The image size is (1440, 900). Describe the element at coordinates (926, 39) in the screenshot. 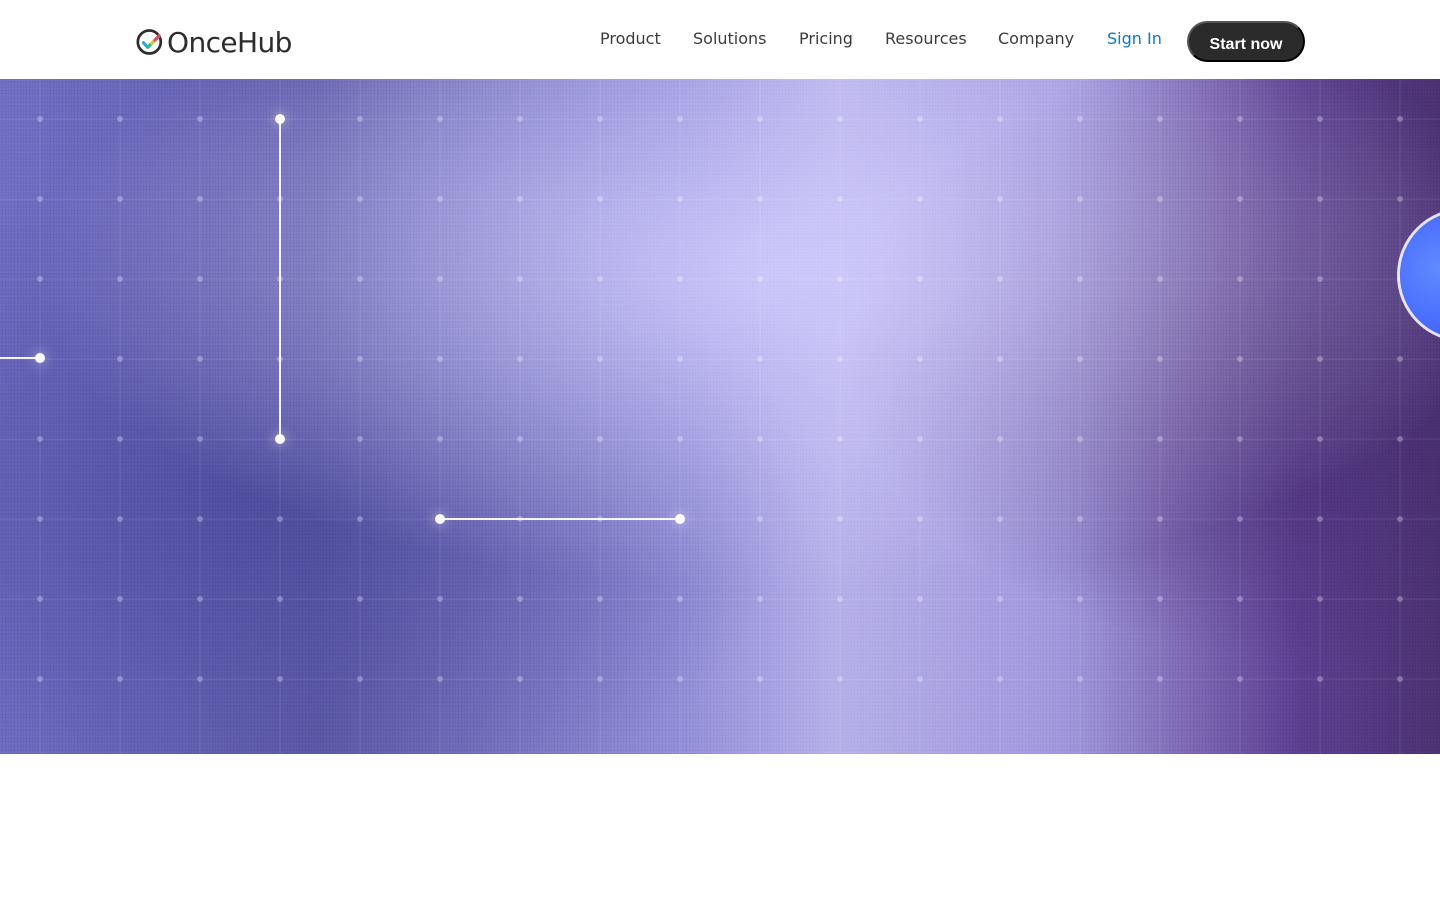

I see `nav-resources-link: Resources` at that location.